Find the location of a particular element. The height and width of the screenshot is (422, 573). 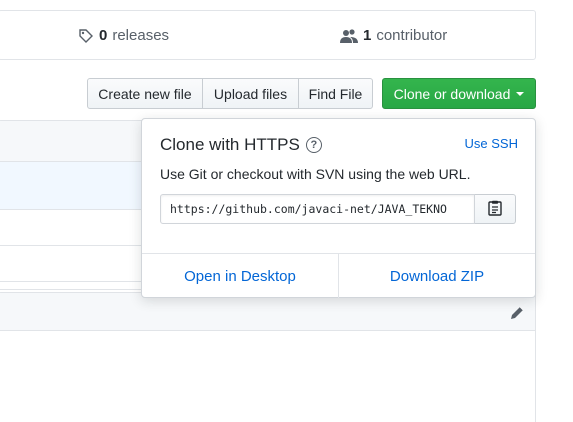

popover-title: Clone with HTTPS ? is located at coordinates (241, 145).